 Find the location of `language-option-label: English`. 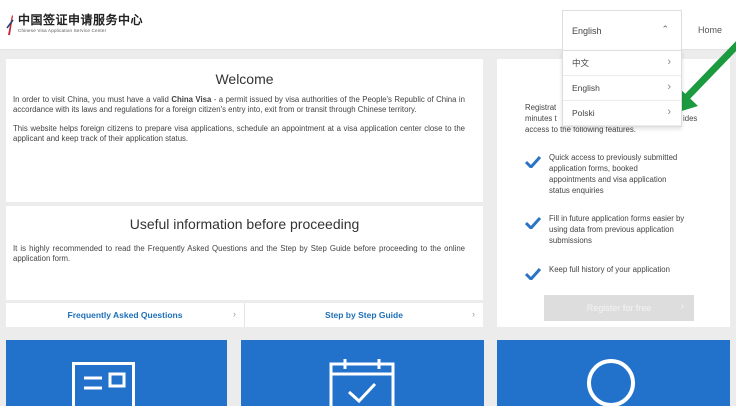

language-option-label: English is located at coordinates (586, 88).